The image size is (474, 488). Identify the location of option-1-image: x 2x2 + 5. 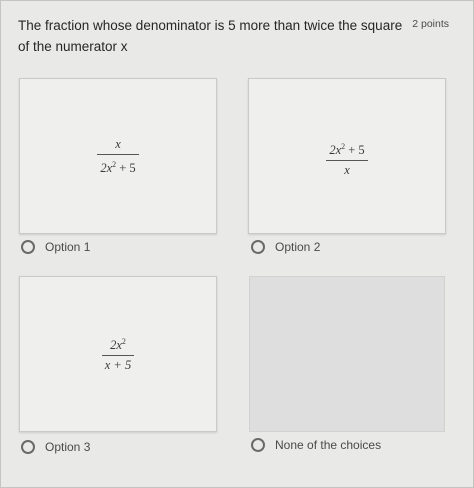
(118, 156).